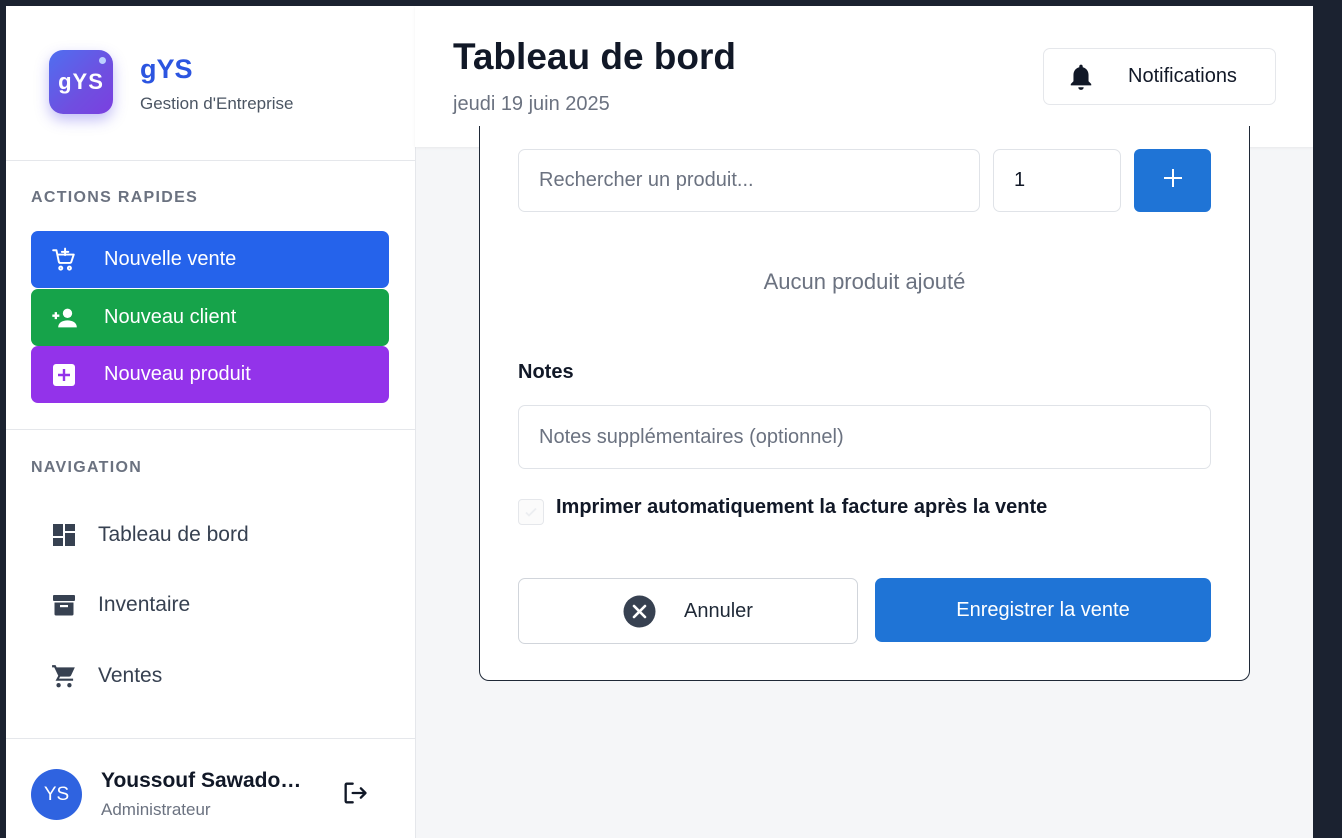 The image size is (1342, 838). I want to click on check-icon, so click(531, 512).